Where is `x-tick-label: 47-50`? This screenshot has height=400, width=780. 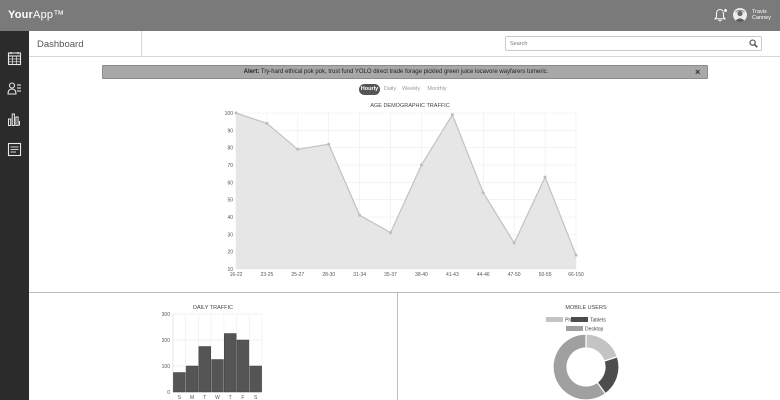
x-tick-label: 47-50 is located at coordinates (514, 275).